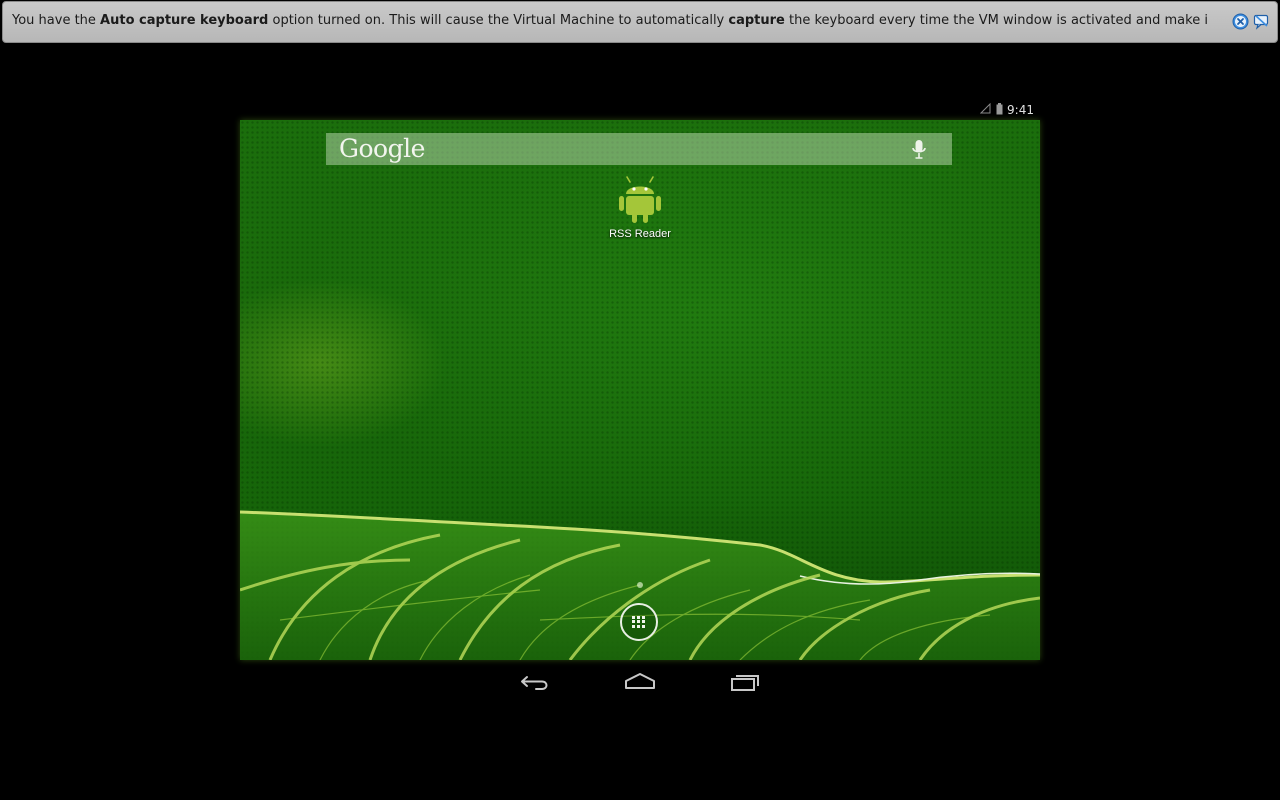  Describe the element at coordinates (744, 682) in the screenshot. I see `recents-icon` at that location.